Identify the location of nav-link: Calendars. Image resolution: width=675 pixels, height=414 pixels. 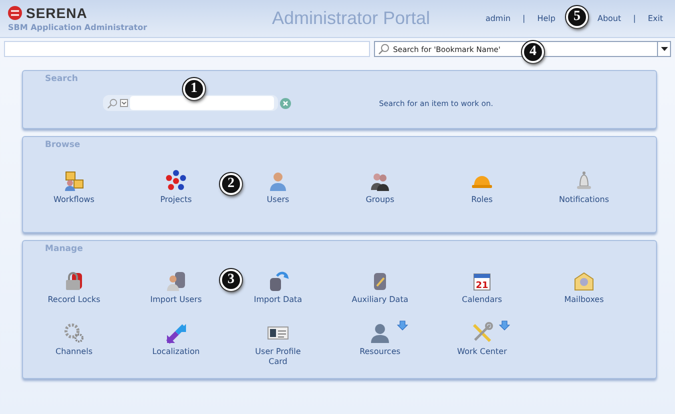
(482, 300).